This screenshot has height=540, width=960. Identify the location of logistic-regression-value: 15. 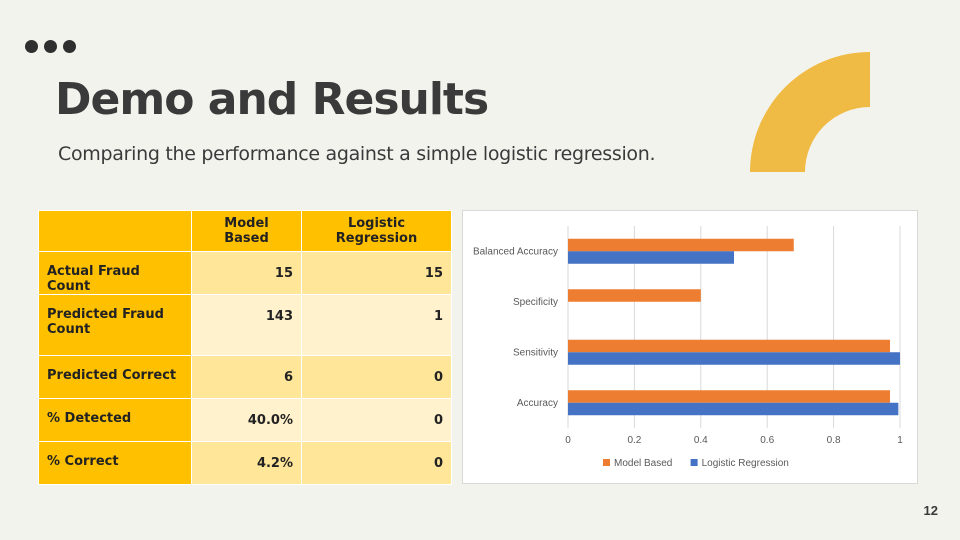
(376, 273).